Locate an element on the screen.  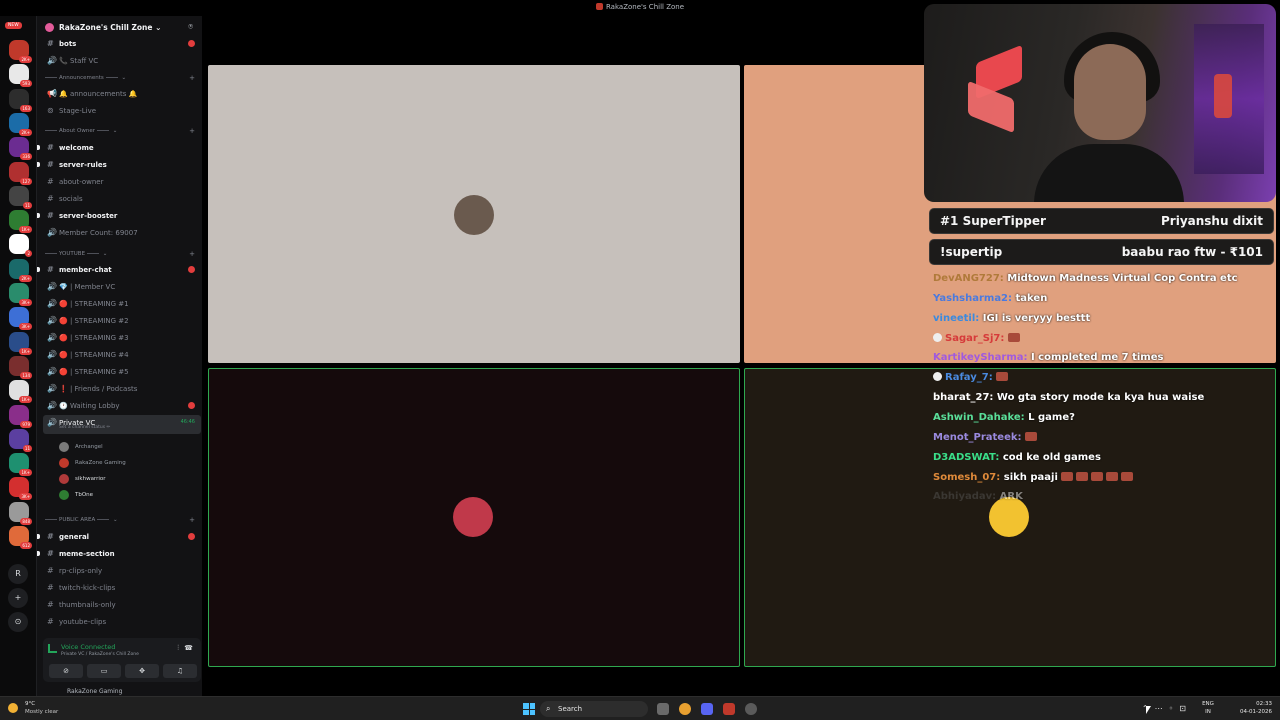
server-icon: 979 is located at coordinates (20, 416).